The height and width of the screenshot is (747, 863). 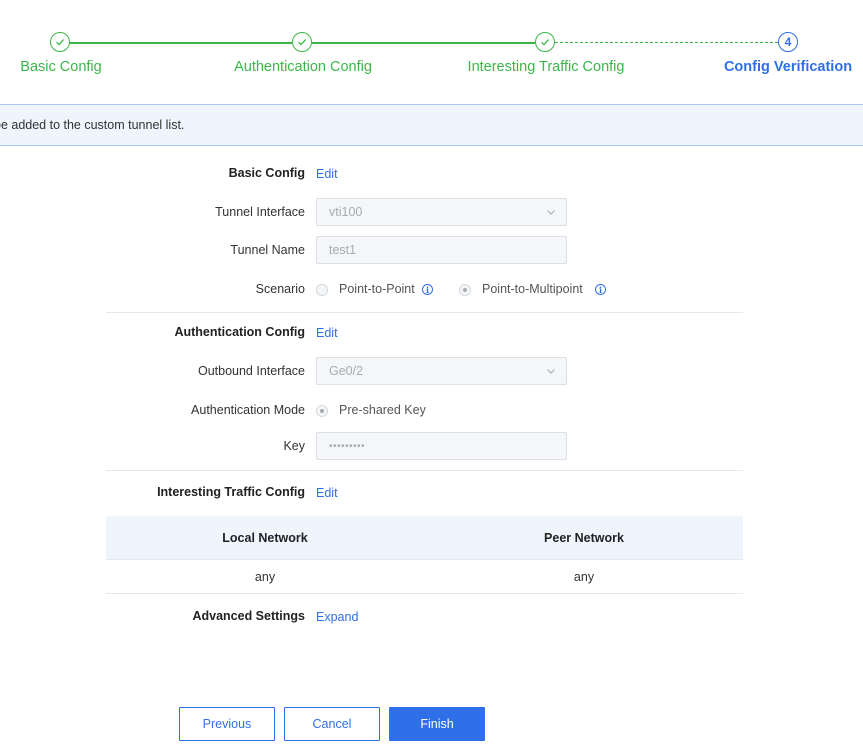 I want to click on authentication-config-edit-link: Edit, so click(x=327, y=333).